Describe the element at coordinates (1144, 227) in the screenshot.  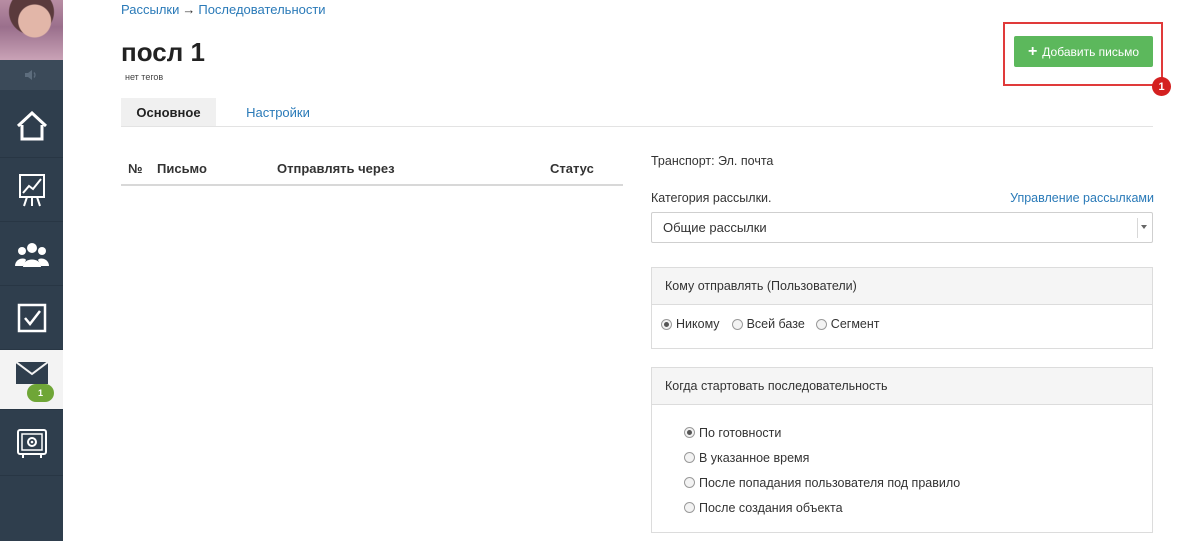
I see `chevron-down-icon` at that location.